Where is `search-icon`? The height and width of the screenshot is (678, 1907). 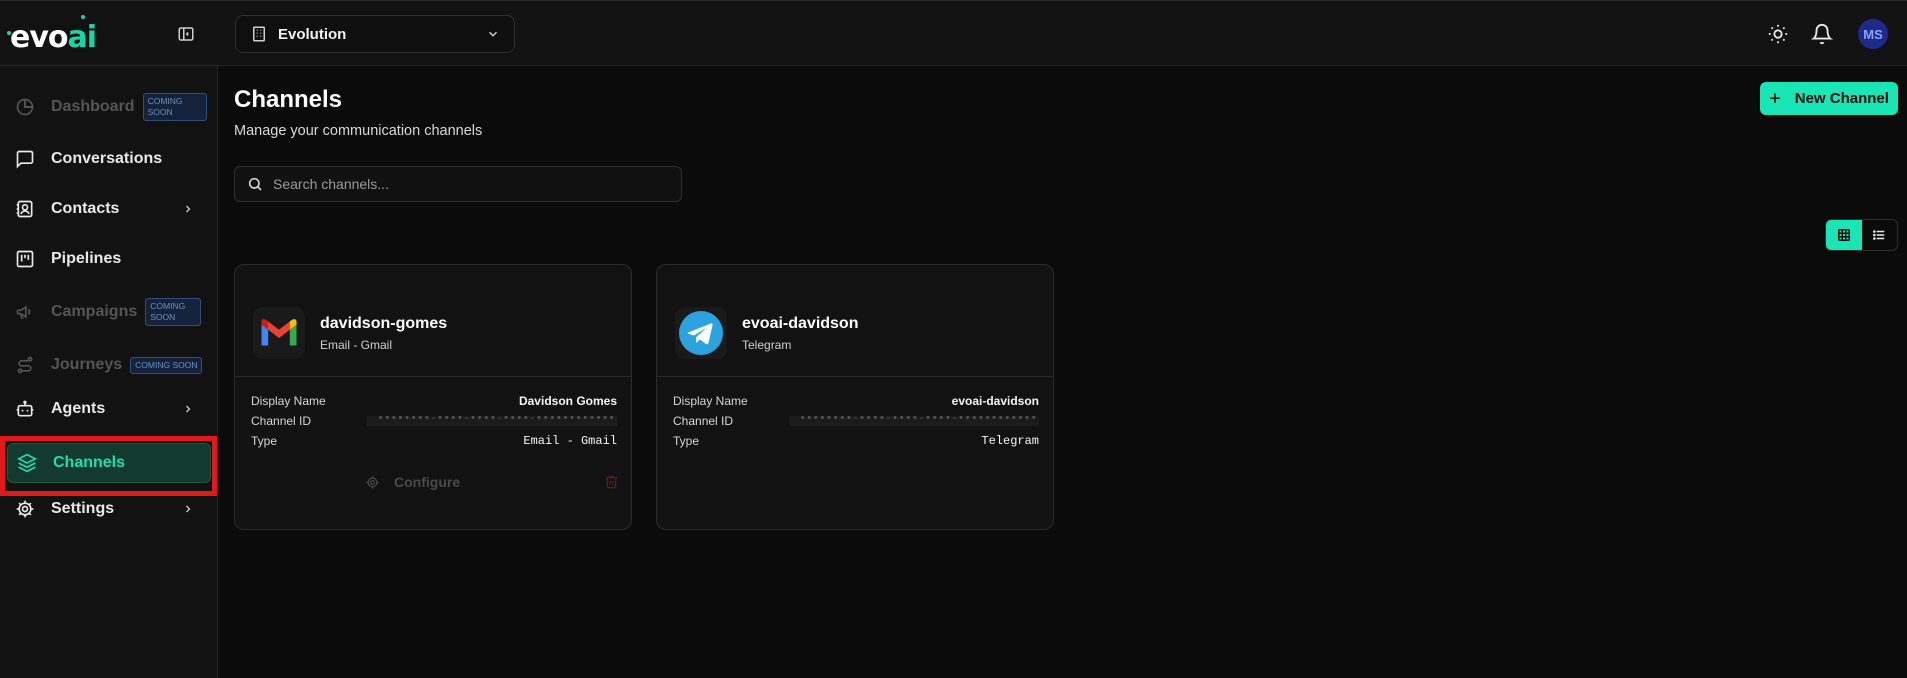 search-icon is located at coordinates (255, 184).